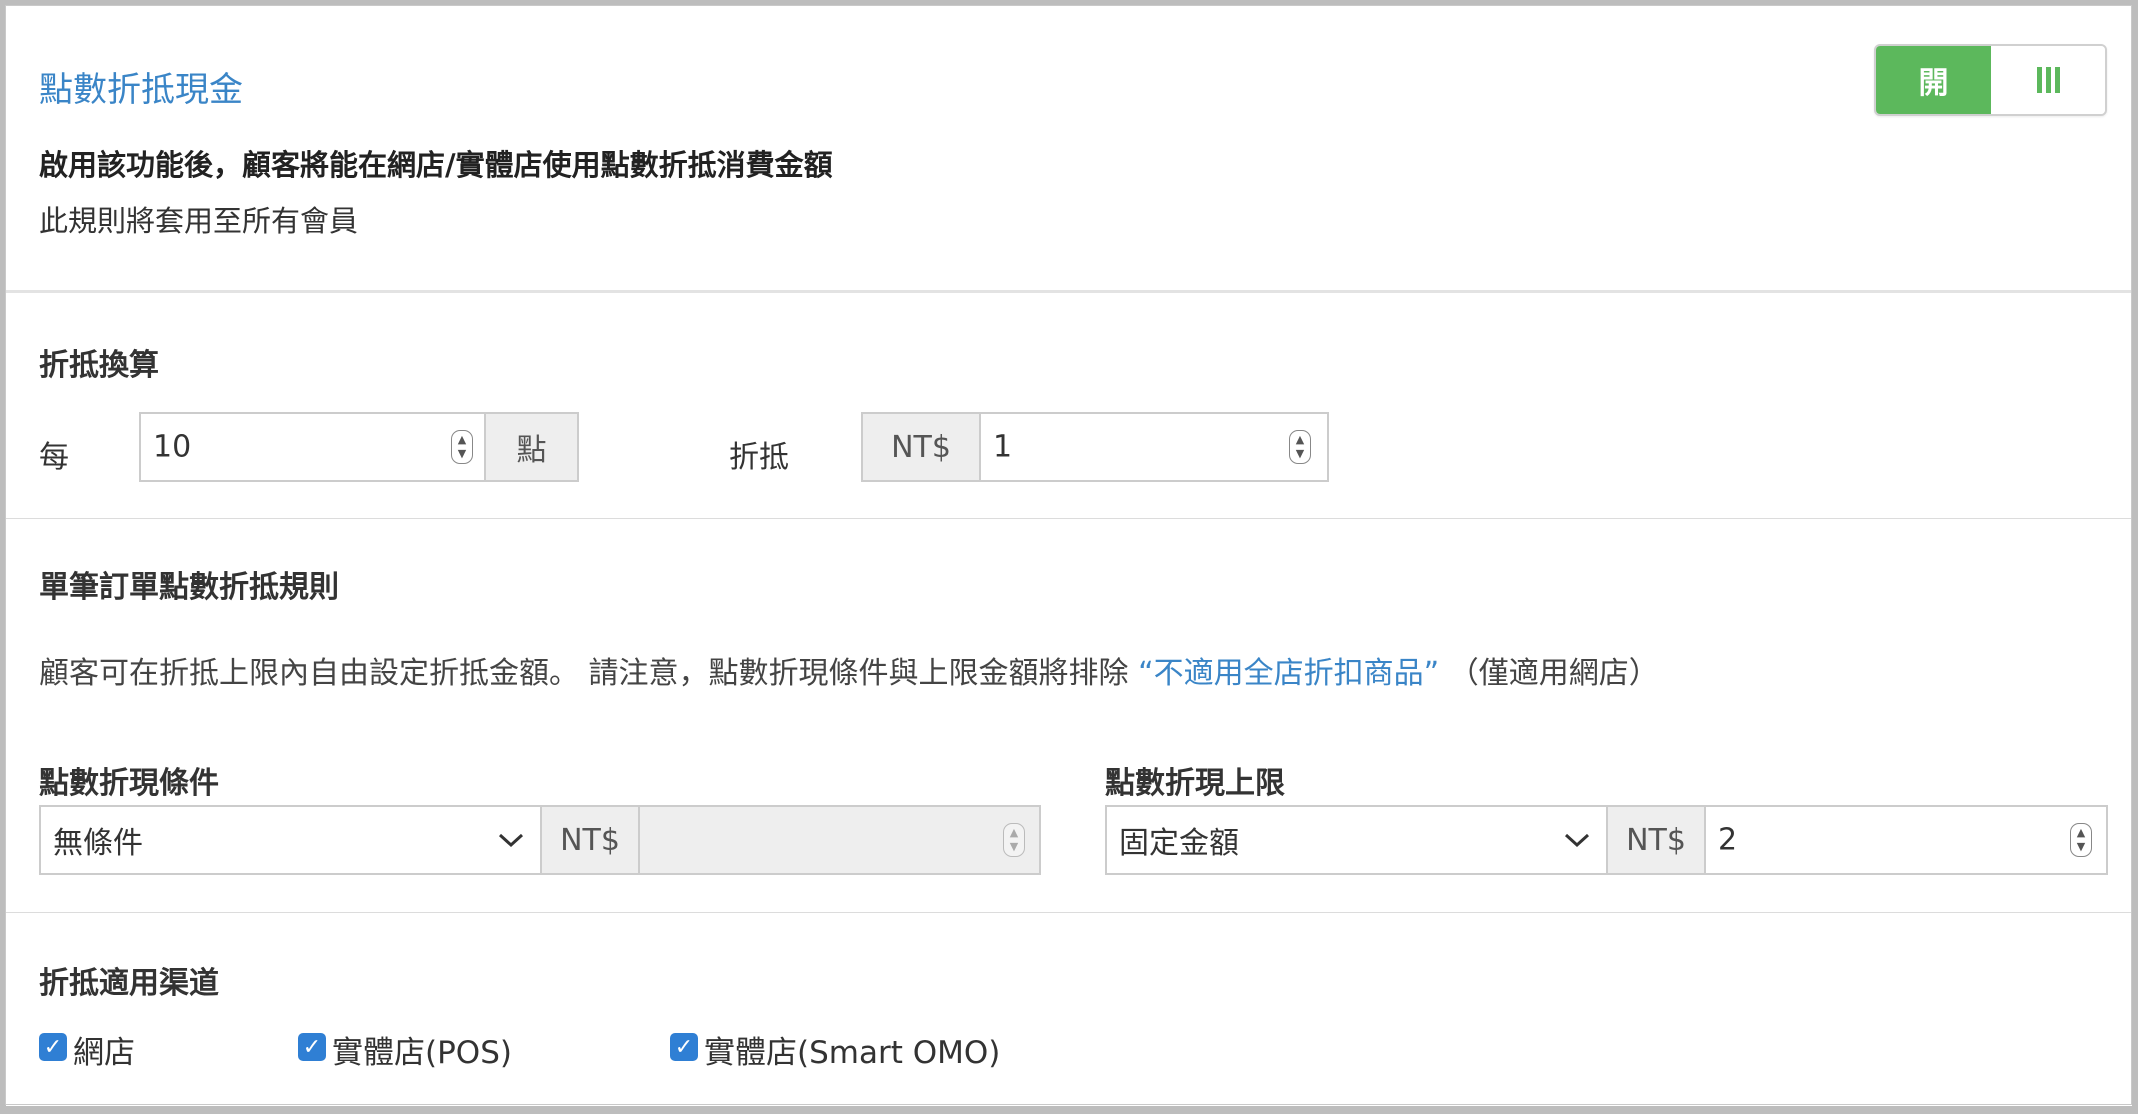  What do you see at coordinates (759, 457) in the screenshot?
I see `offset-label: 折抵` at bounding box center [759, 457].